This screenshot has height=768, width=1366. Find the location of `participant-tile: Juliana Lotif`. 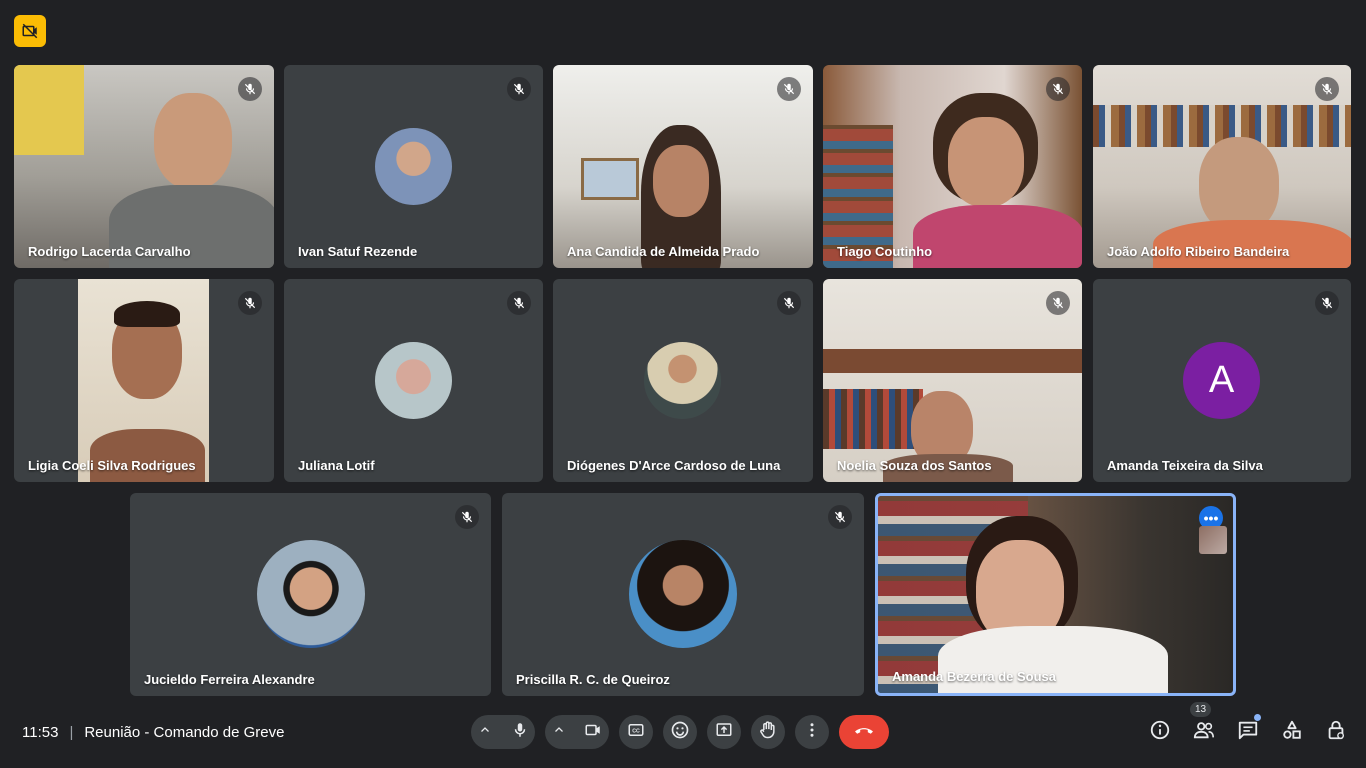

participant-tile: Juliana Lotif is located at coordinates (413, 380).